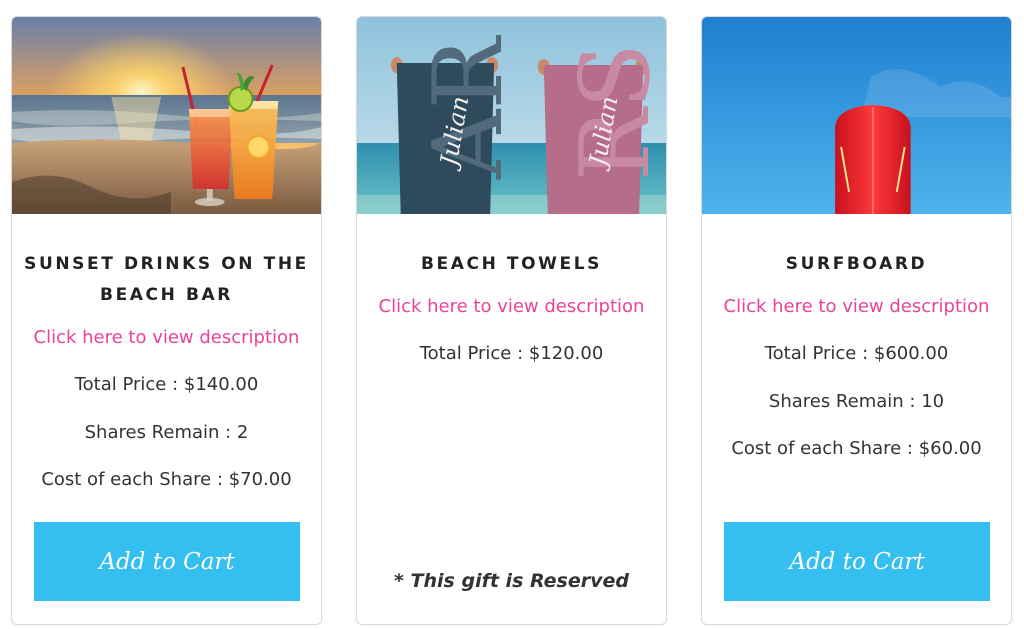 The width and height of the screenshot is (1024, 629). What do you see at coordinates (856, 115) in the screenshot?
I see `product-image-surfboard` at bounding box center [856, 115].